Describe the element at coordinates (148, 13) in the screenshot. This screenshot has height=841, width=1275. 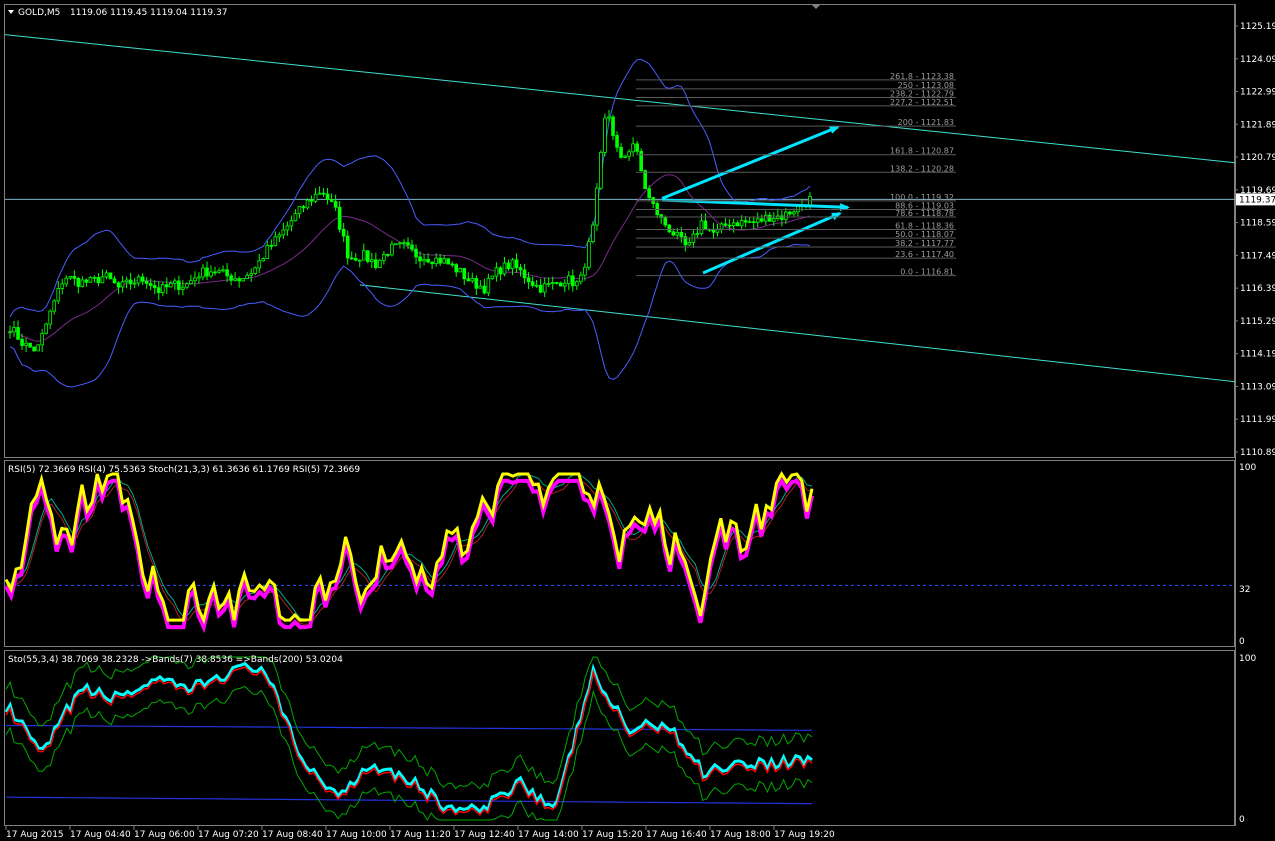
I see `ohlc-label: 1119.06 1119.45 1119.04 1119.37` at that location.